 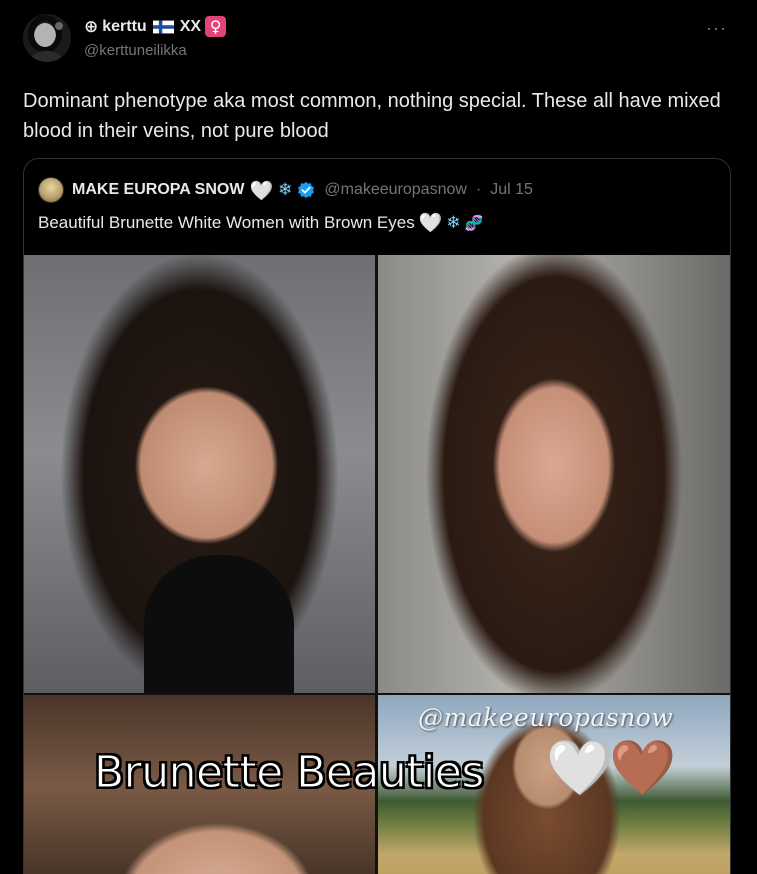 I want to click on image-watermark: @makeeuropasnow, so click(x=546, y=717).